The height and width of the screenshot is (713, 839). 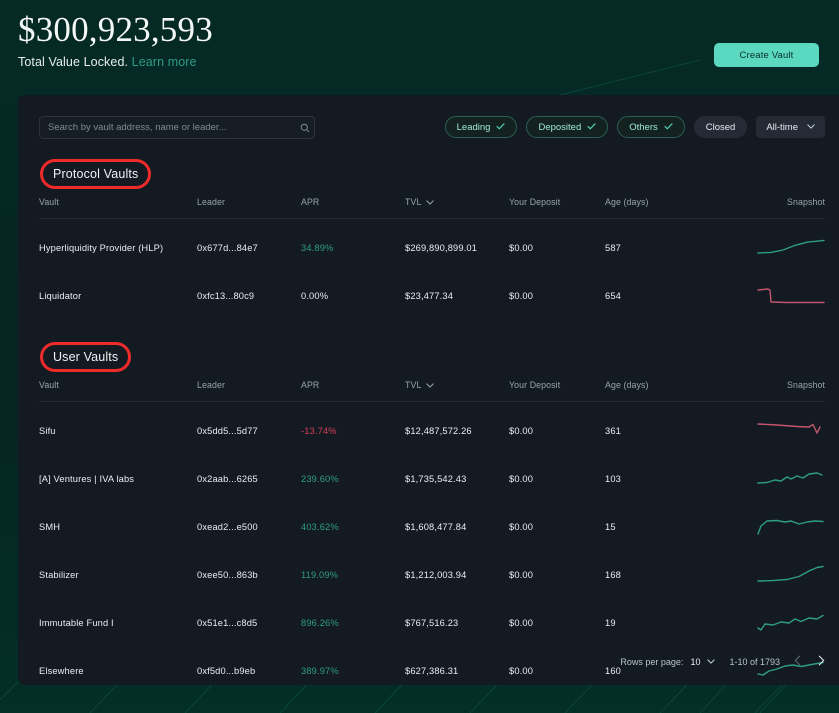 I want to click on filter-pill-others: Others, so click(x=651, y=127).